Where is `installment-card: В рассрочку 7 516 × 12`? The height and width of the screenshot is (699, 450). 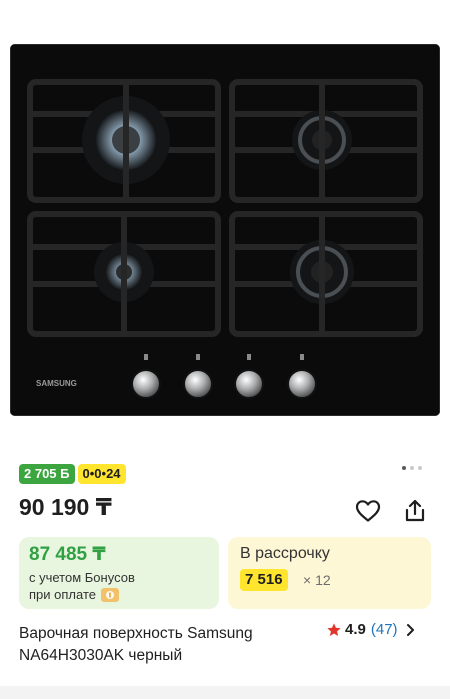
installment-card: В рассрочку 7 516 × 12 is located at coordinates (329, 573).